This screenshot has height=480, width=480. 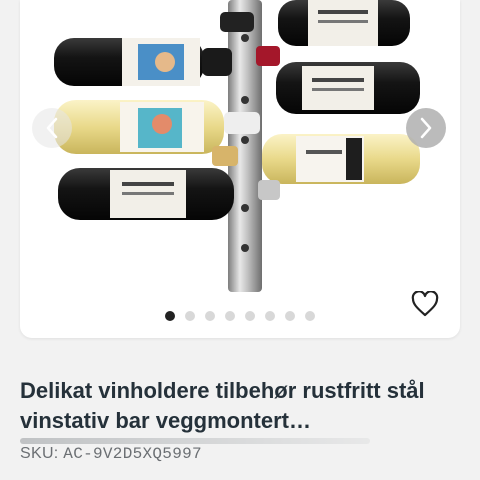 I want to click on favorite-button, so click(x=425, y=304).